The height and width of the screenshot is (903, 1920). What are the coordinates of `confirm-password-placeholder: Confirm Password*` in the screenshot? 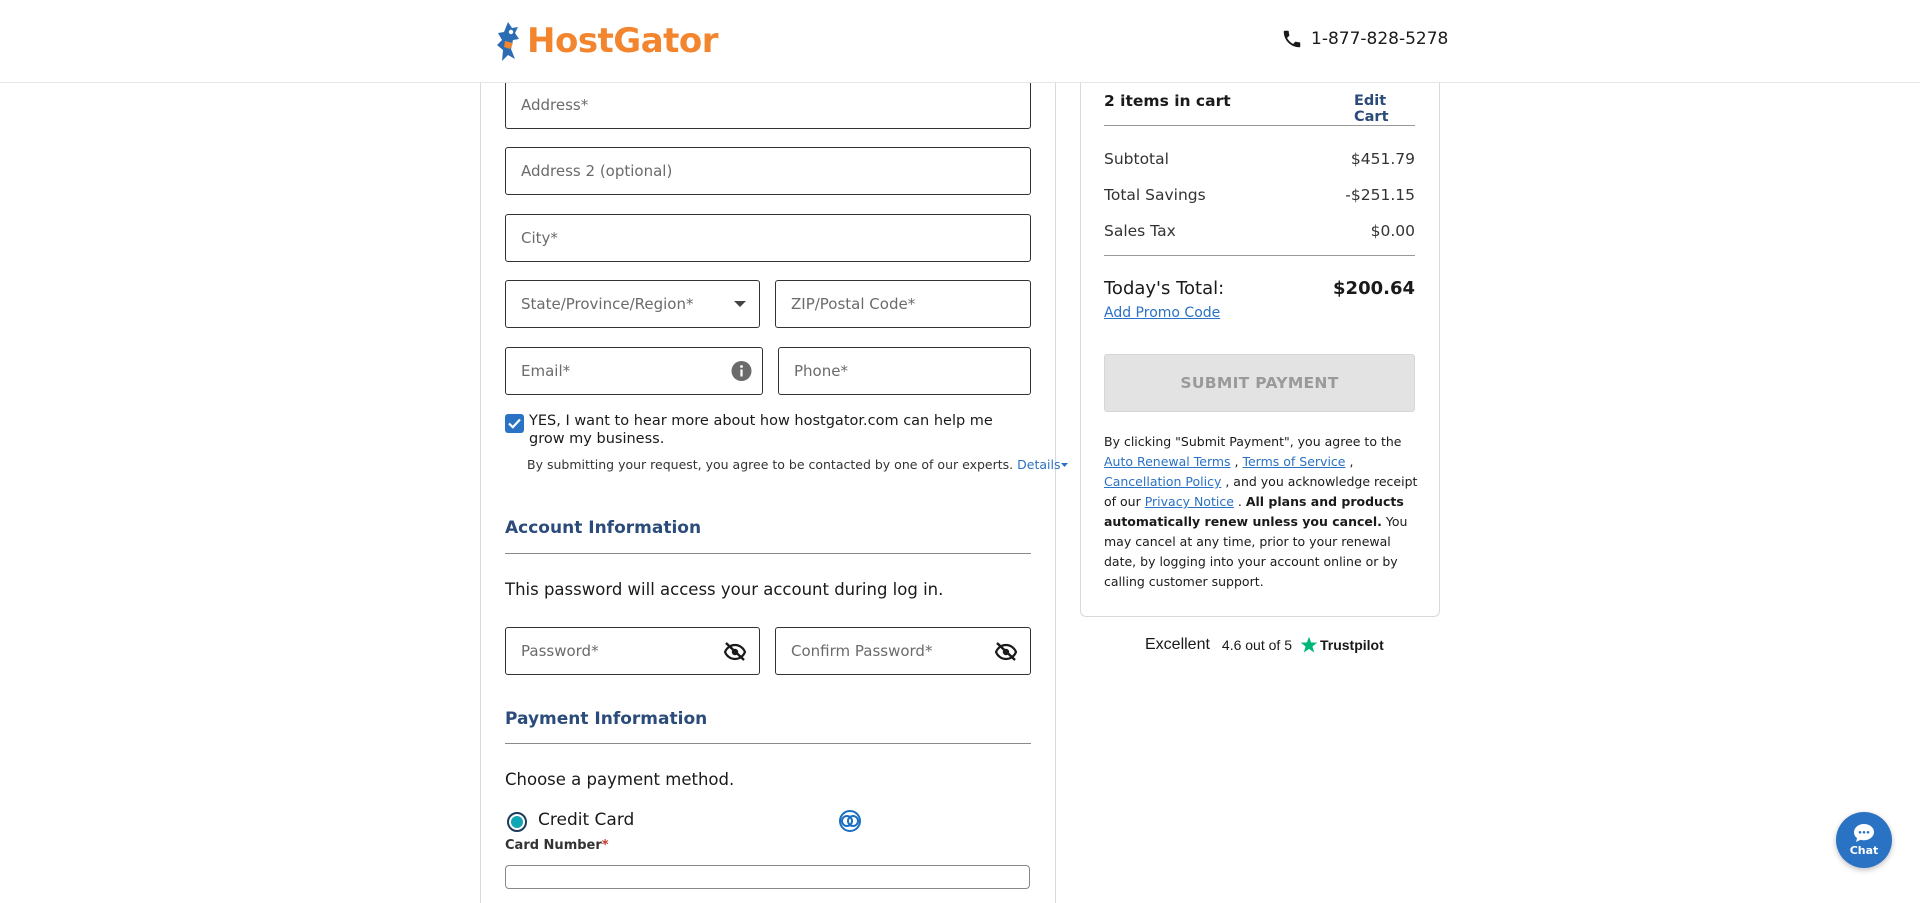 It's located at (862, 651).